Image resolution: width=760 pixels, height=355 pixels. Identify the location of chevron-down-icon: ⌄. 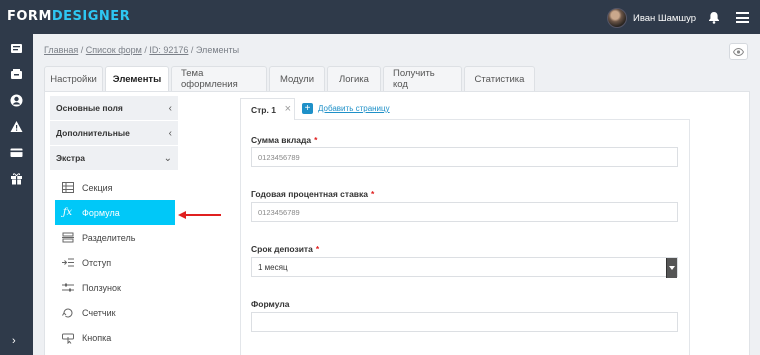
(167, 158).